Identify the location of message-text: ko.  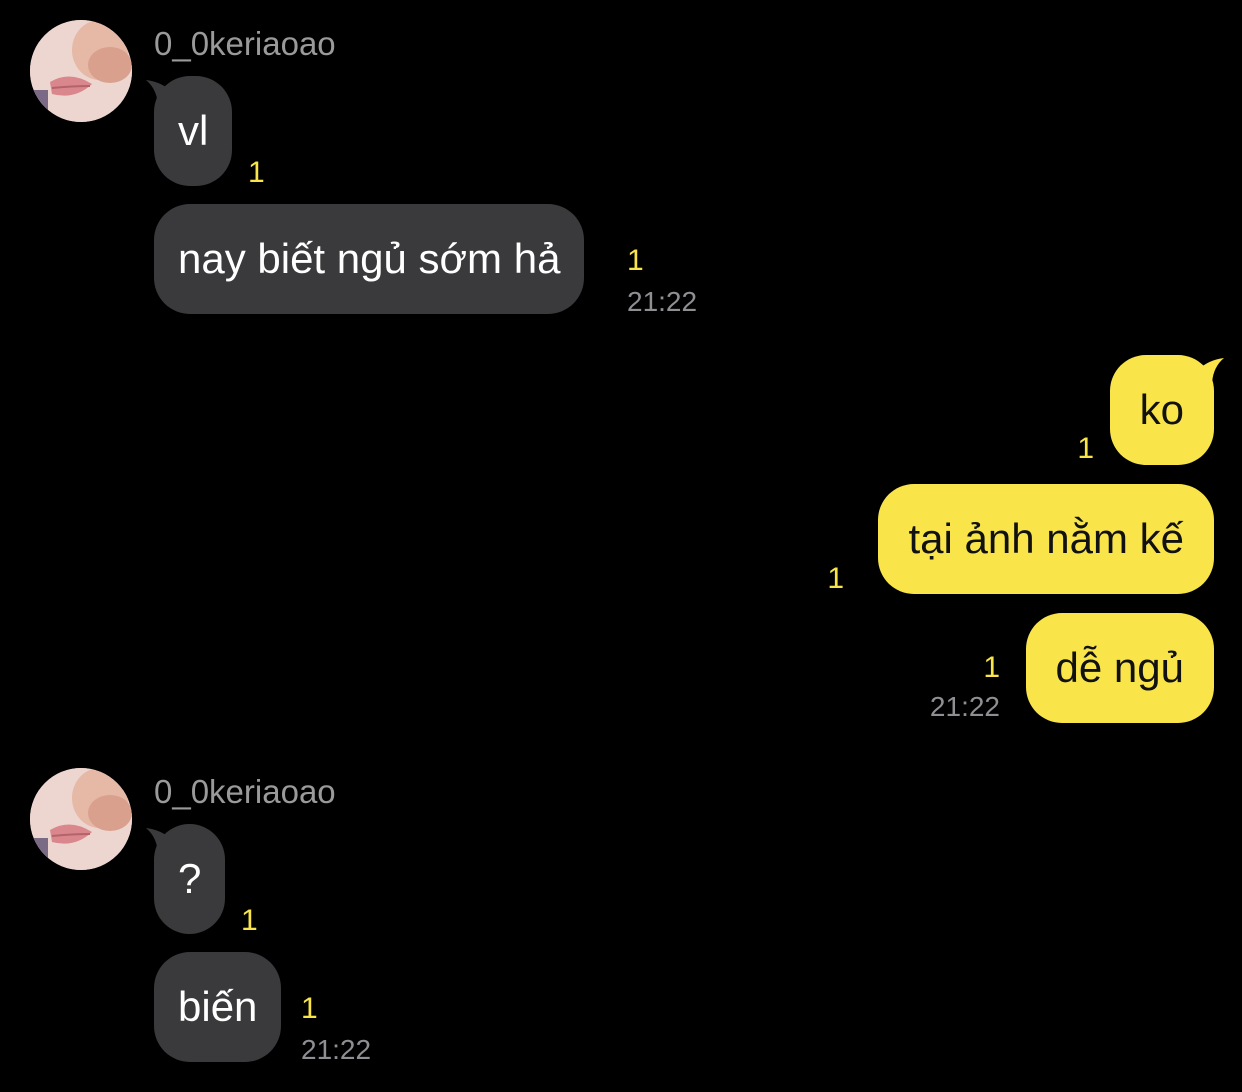
(1161, 409).